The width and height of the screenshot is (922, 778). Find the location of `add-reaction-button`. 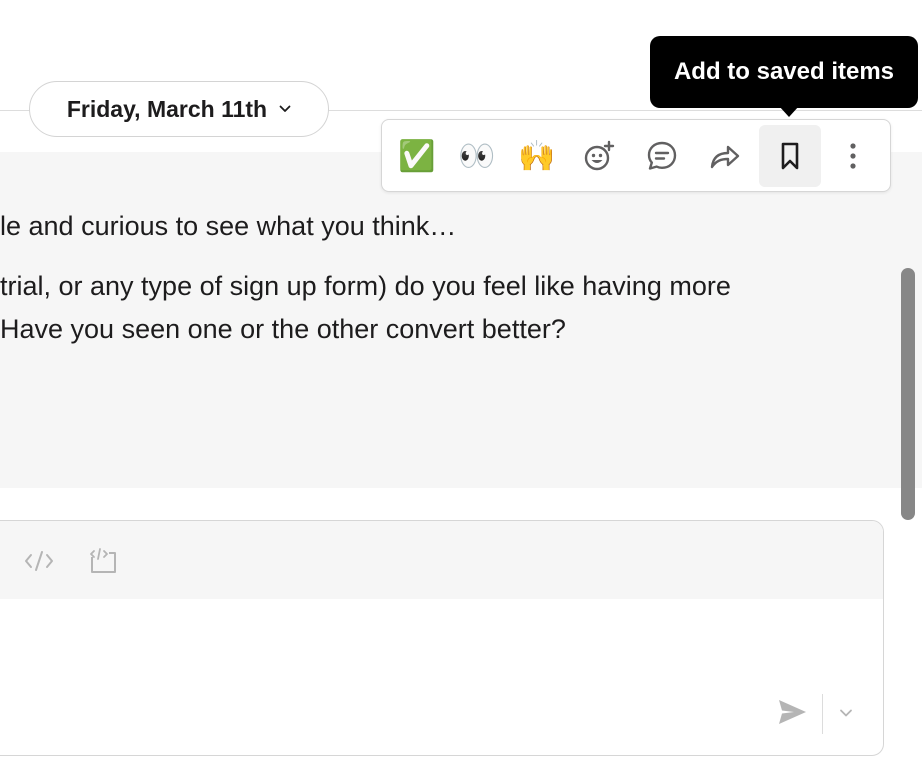

add-reaction-button is located at coordinates (599, 156).